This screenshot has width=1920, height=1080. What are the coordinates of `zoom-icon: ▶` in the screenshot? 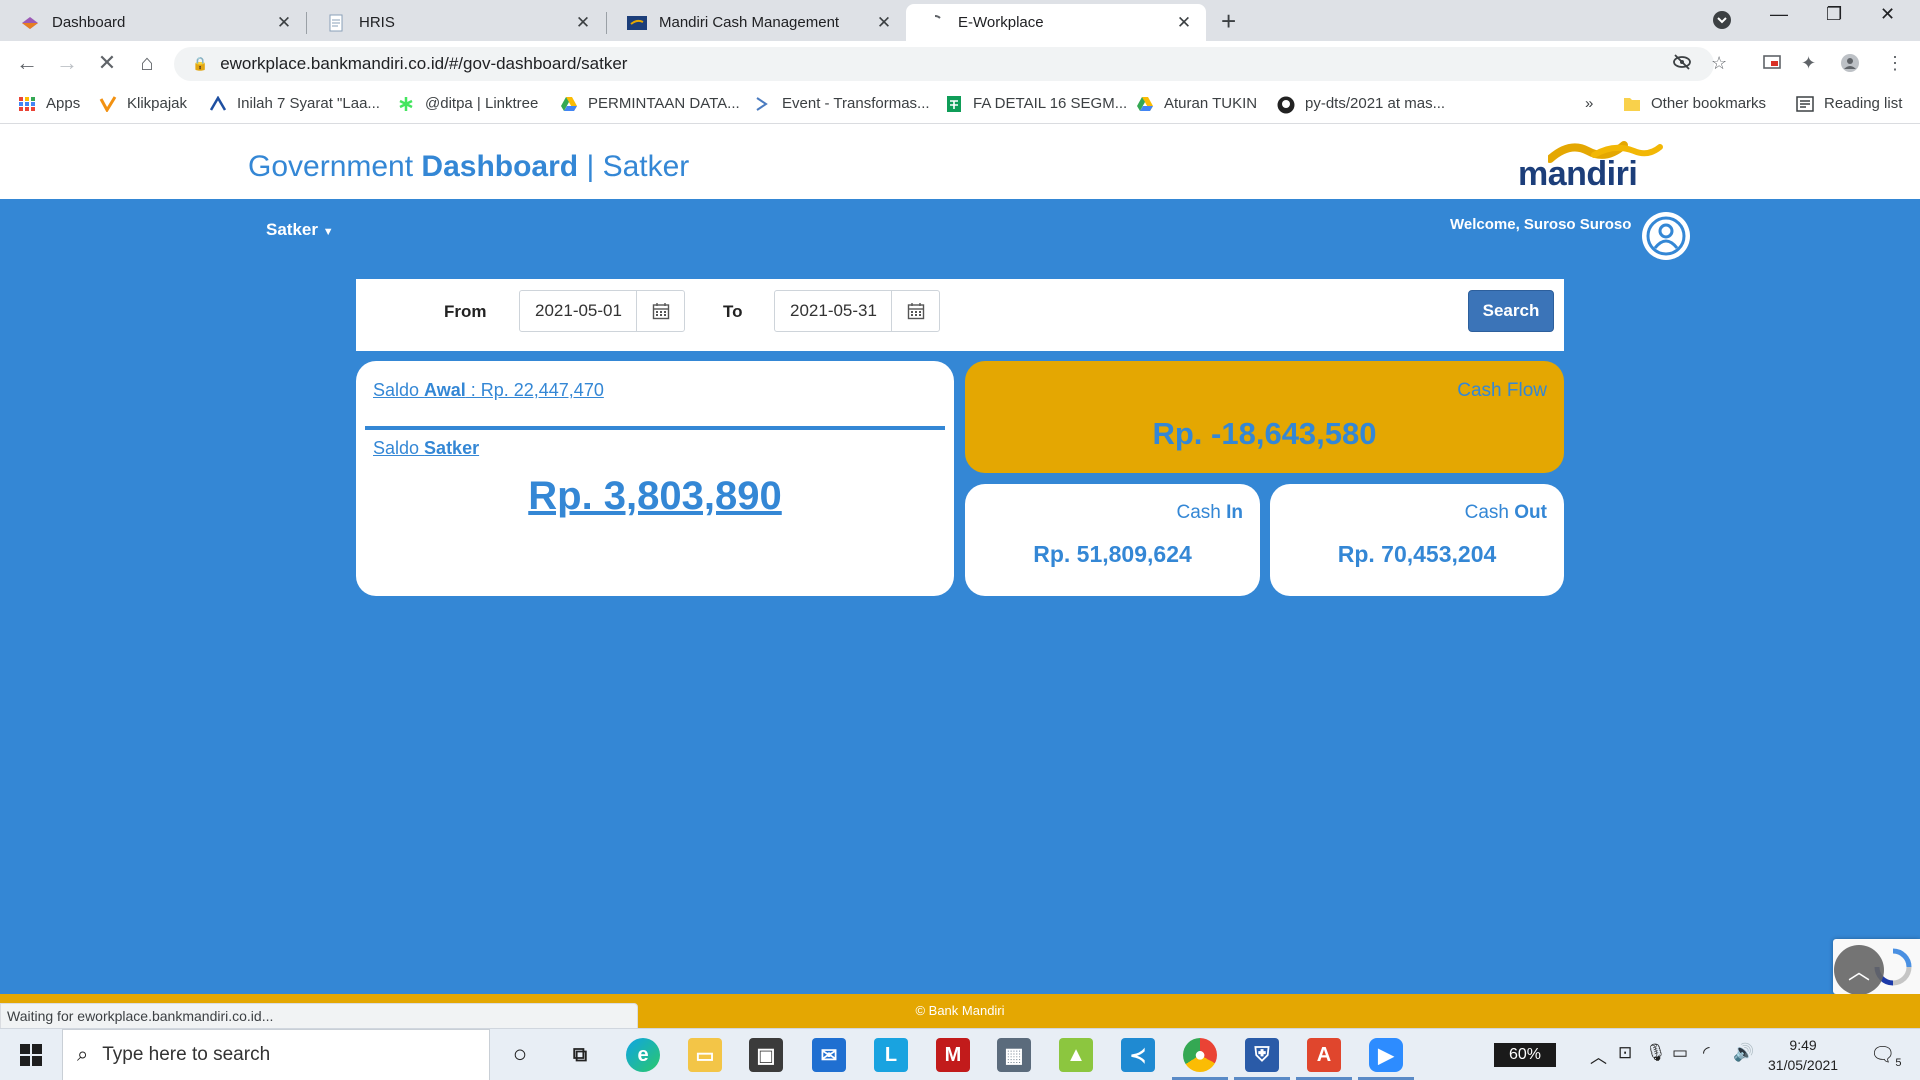 It's located at (1386, 1055).